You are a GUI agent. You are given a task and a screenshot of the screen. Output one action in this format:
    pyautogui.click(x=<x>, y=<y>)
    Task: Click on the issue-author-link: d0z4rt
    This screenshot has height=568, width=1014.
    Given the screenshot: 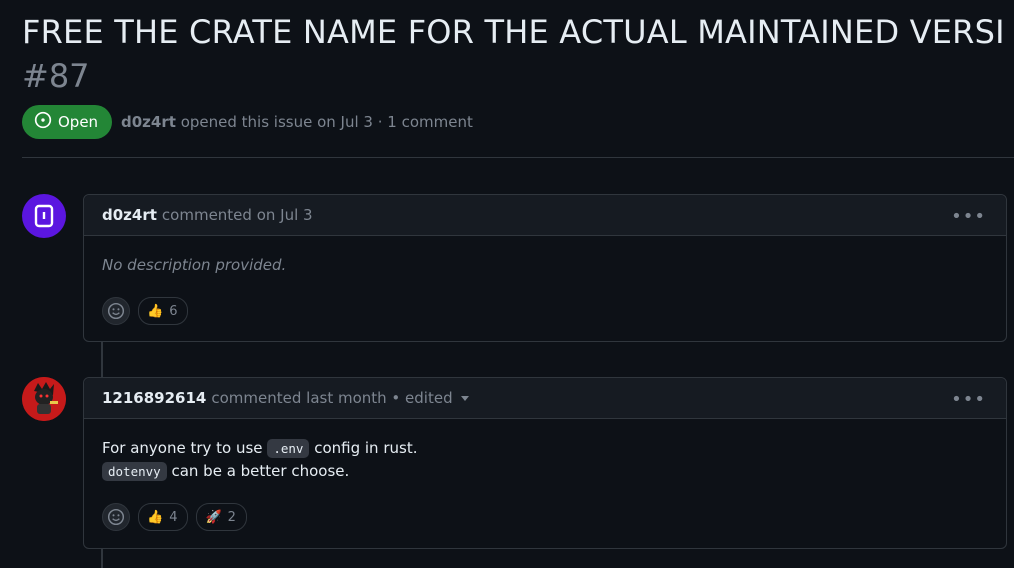 What is the action you would take?
    pyautogui.click(x=148, y=122)
    